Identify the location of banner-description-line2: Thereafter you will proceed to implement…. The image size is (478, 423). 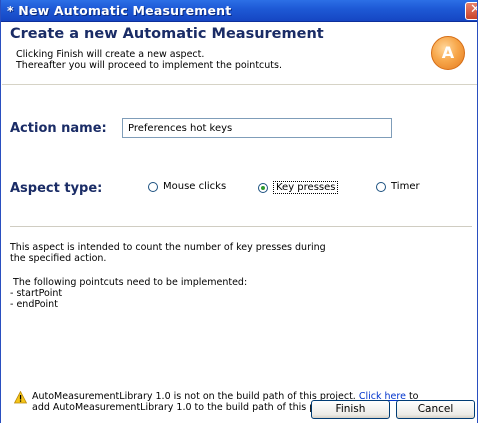
(149, 65).